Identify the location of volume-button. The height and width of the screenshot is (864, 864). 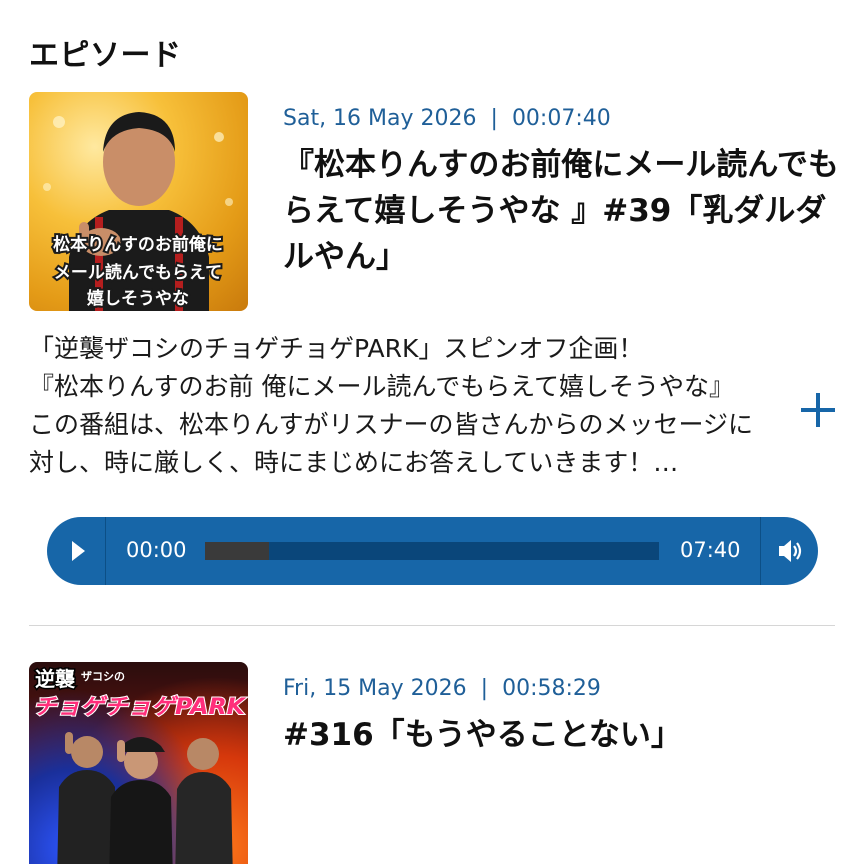
(789, 551).